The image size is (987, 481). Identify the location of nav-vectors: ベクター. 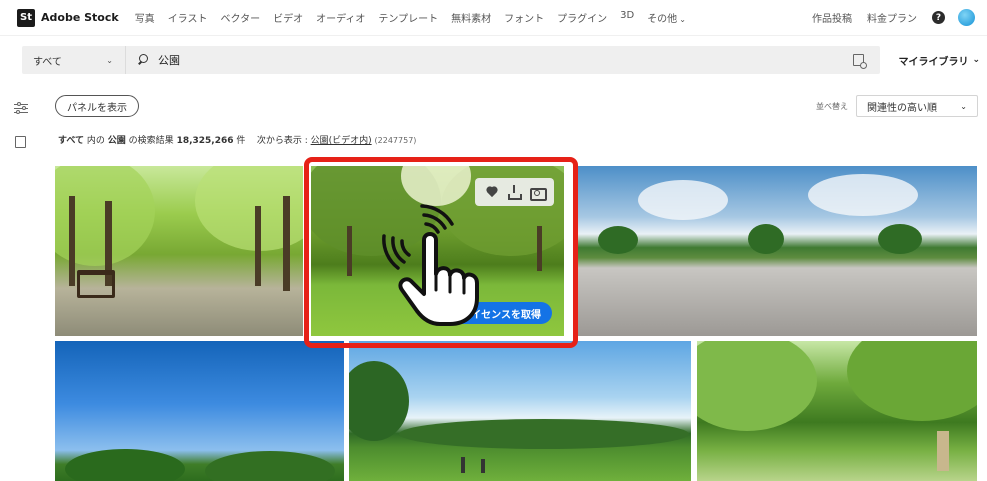
(241, 17).